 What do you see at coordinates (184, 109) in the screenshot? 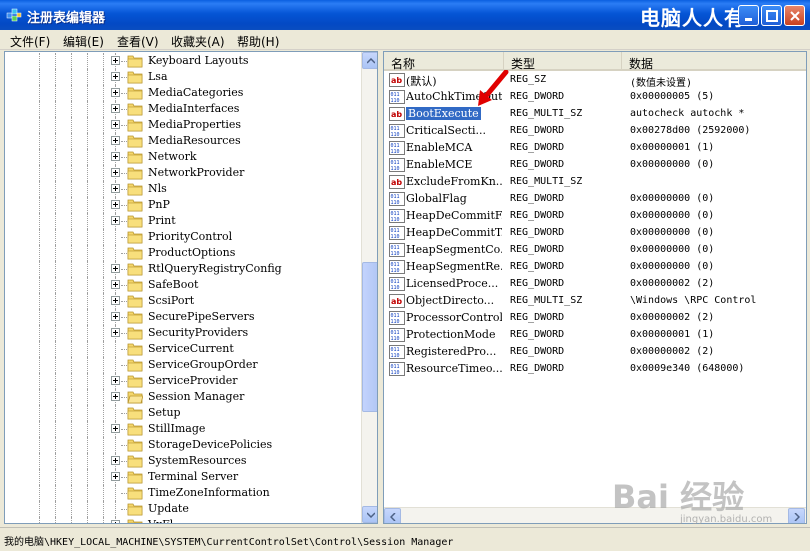
I see `tree-item: MediaInterfaces` at bounding box center [184, 109].